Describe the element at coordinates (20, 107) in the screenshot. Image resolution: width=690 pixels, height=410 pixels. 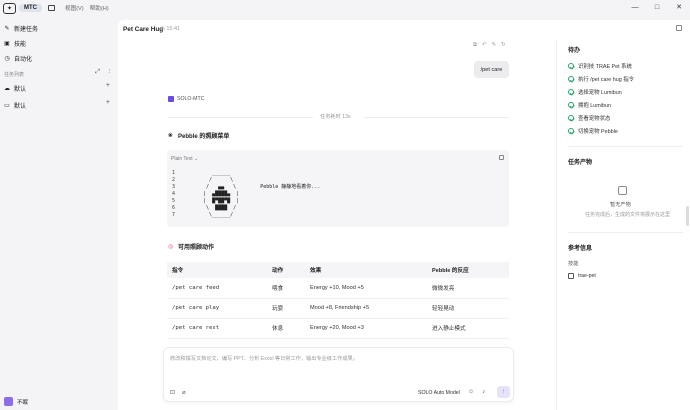
I see `task-group-label: 默认` at that location.